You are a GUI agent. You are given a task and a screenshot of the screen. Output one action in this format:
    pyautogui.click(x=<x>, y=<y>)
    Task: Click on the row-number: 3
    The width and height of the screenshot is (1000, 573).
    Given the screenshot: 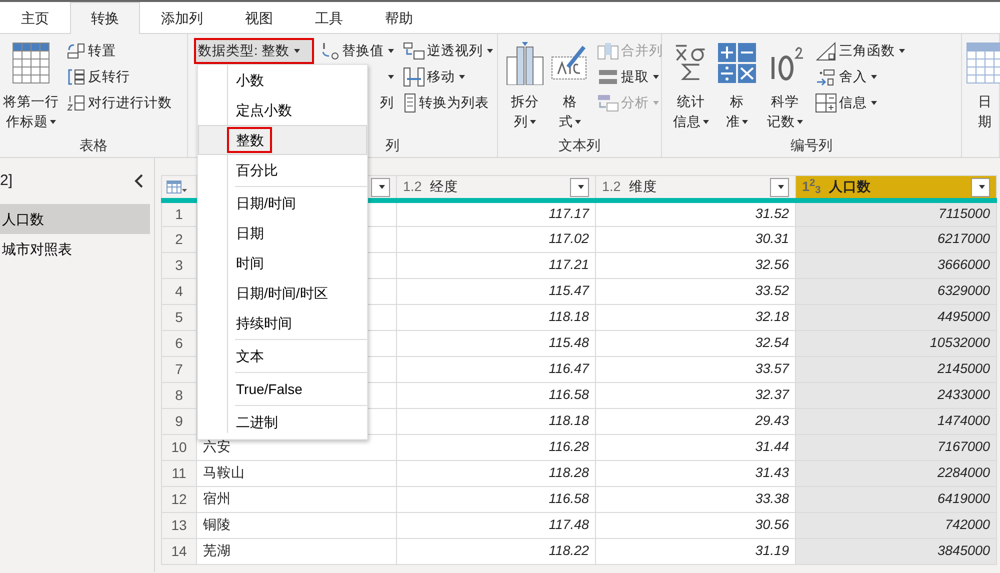 What is the action you would take?
    pyautogui.click(x=179, y=265)
    